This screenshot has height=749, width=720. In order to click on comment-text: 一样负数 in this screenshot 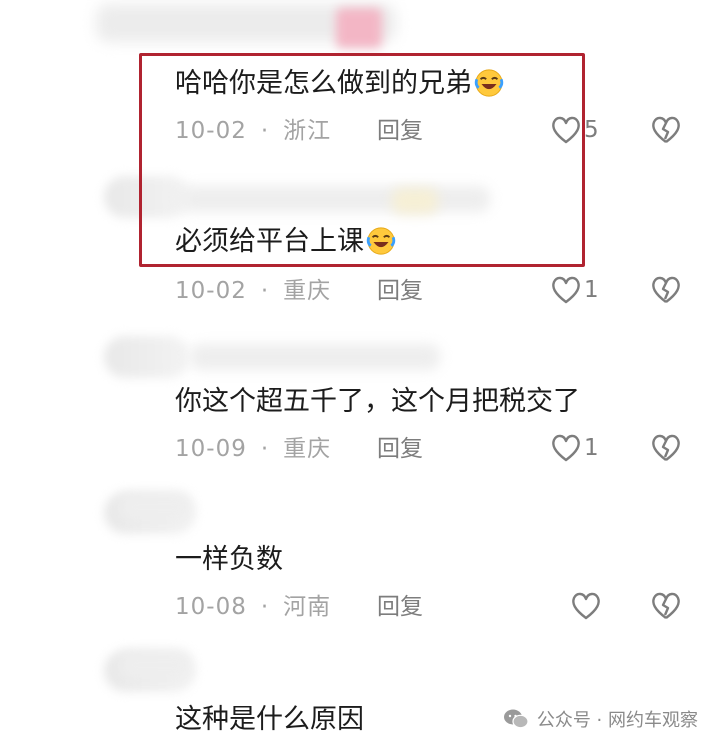, I will do `click(229, 559)`.